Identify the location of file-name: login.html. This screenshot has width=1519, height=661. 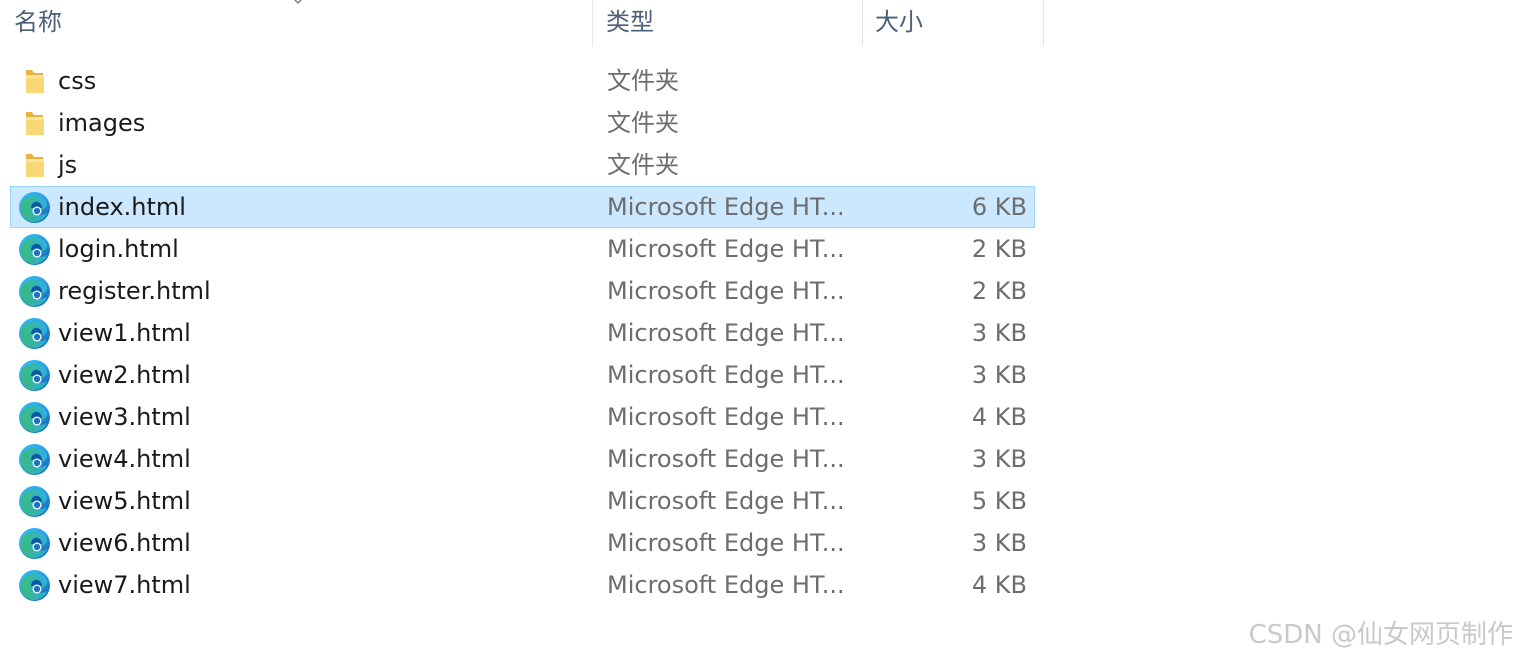
(118, 249).